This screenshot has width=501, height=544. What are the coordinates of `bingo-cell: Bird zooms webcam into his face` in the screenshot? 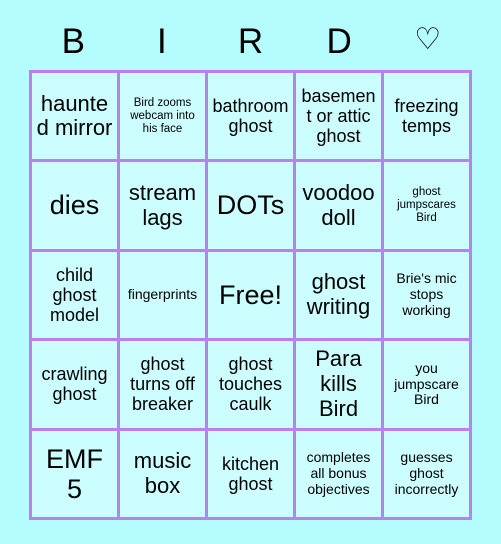 It's located at (162, 116).